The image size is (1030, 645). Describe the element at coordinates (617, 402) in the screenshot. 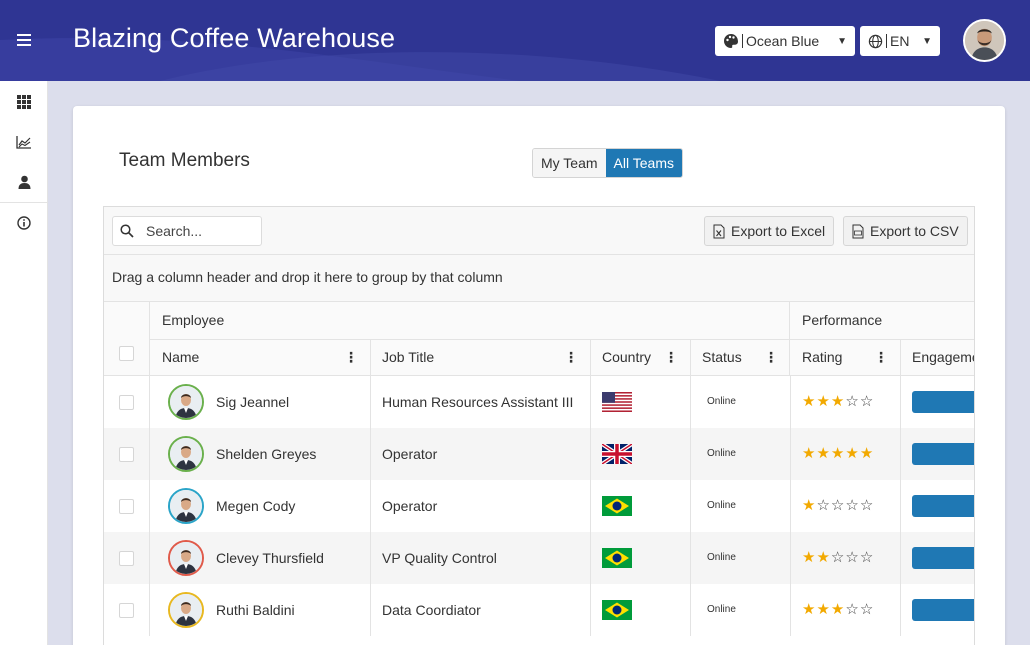

I see `flag-us-icon` at that location.